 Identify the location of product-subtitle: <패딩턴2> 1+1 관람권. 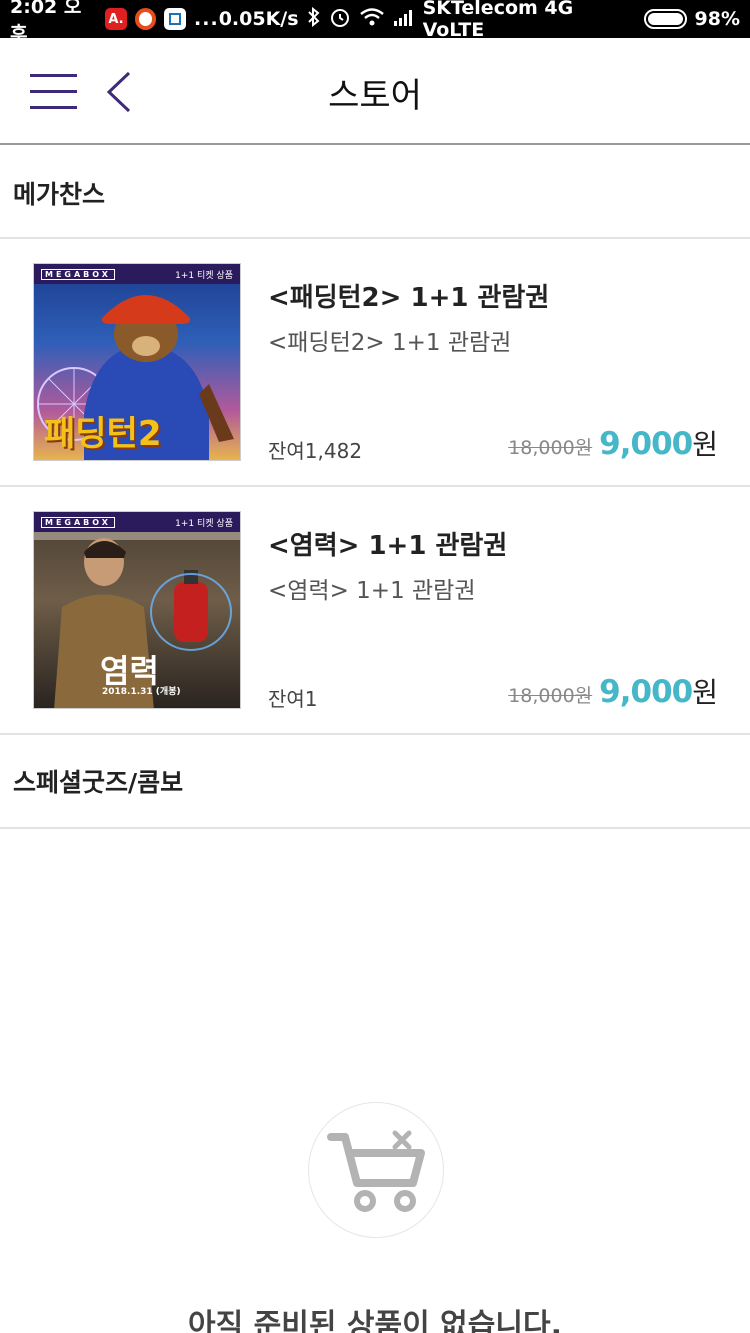
(390, 343).